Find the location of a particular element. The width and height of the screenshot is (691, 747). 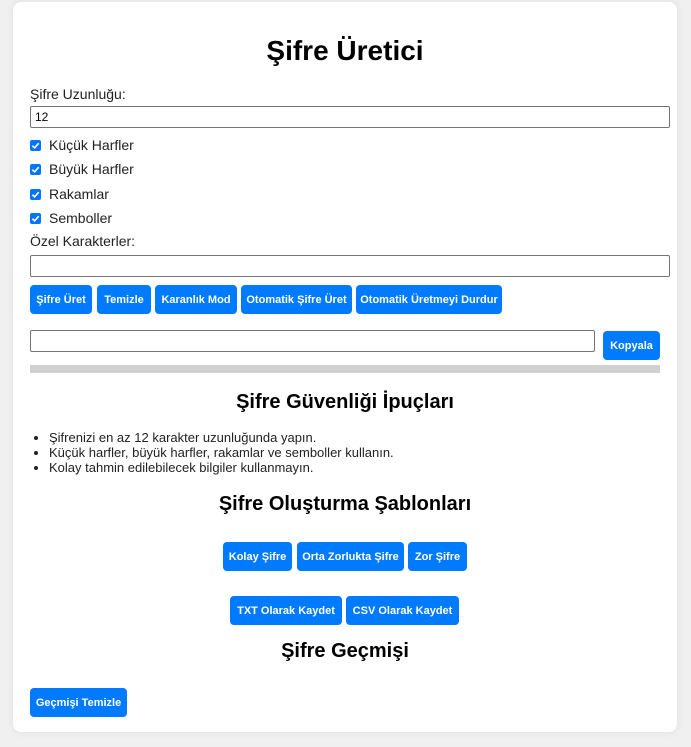

templates-title: Şifre Oluşturma Şablonları is located at coordinates (345, 504).